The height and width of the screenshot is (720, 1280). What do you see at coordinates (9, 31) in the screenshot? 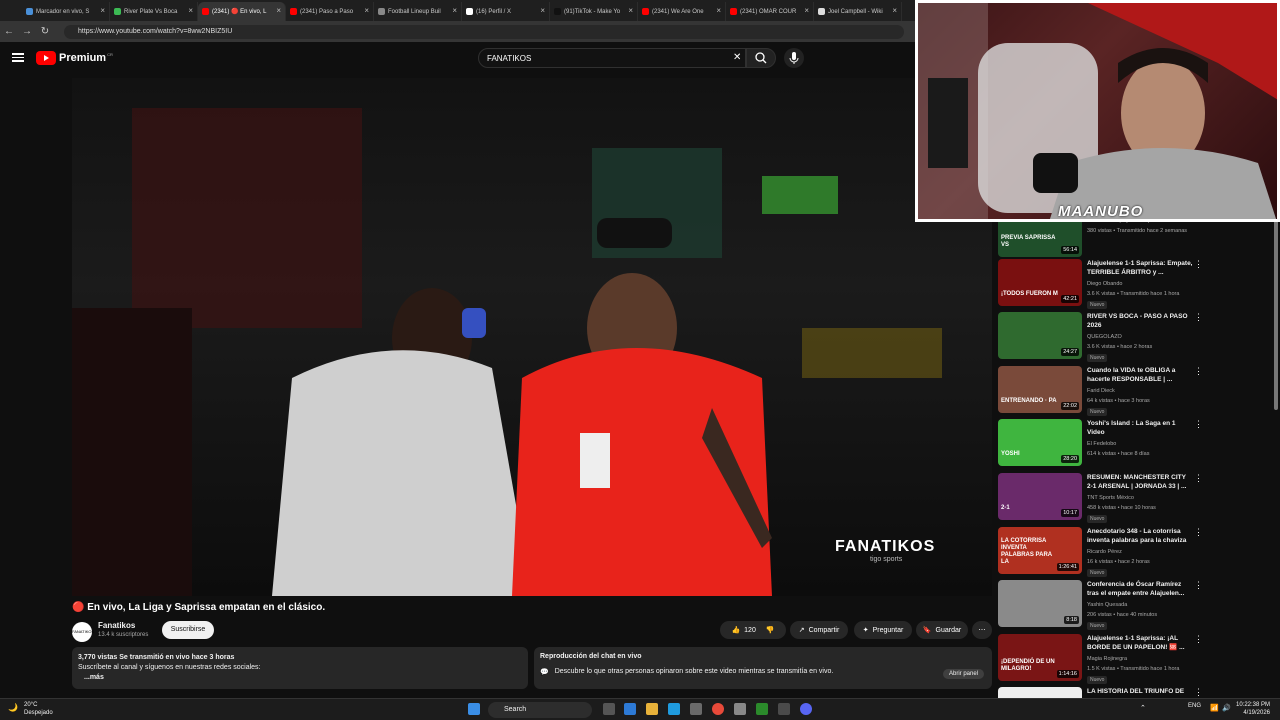
I see `back-icon: ←` at bounding box center [9, 31].